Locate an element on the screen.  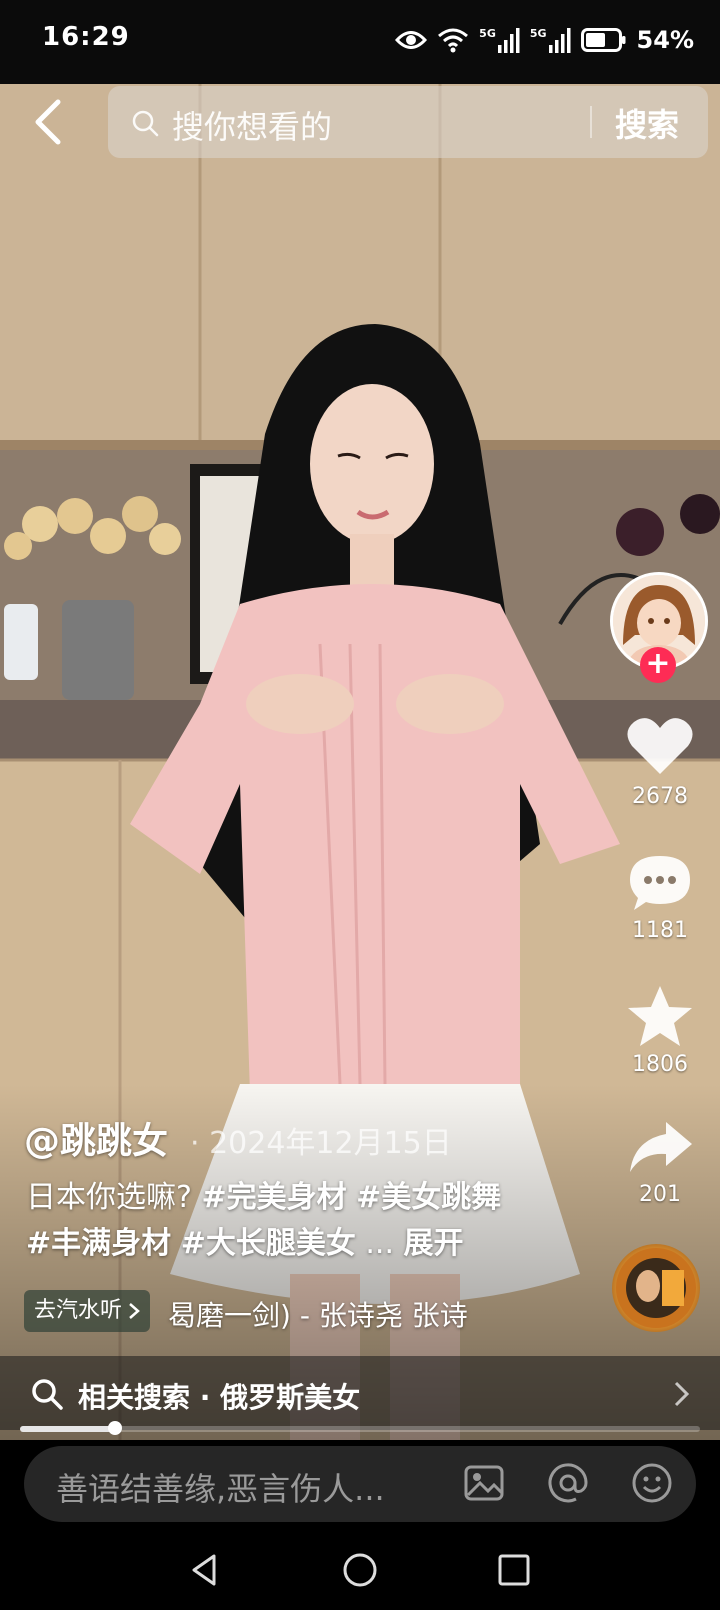
music-cover-image is located at coordinates (656, 1288).